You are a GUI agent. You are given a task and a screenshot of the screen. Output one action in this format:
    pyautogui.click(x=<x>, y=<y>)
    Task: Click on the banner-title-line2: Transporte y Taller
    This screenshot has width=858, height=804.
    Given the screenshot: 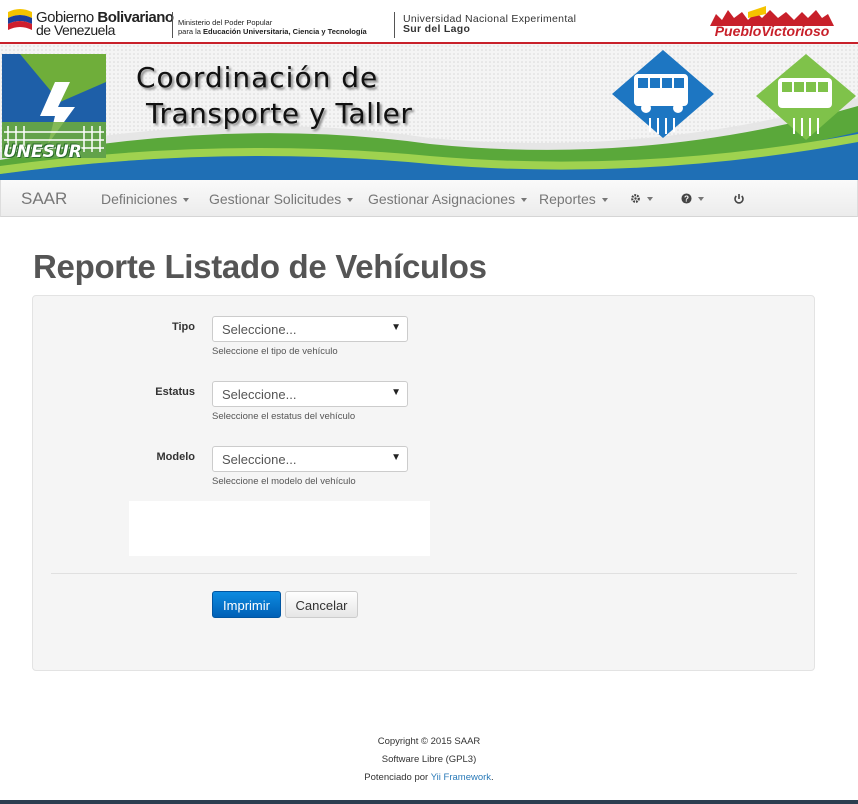 What is the action you would take?
    pyautogui.click(x=279, y=113)
    